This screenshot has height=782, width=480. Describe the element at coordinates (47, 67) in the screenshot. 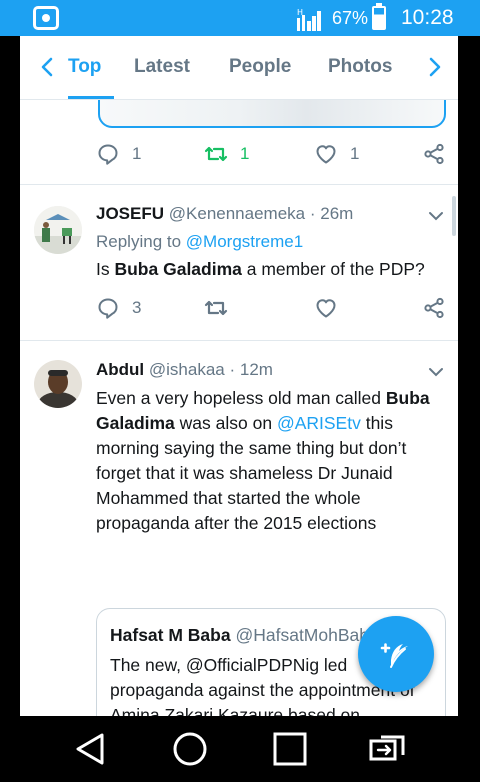

I see `chevron-left-icon` at that location.